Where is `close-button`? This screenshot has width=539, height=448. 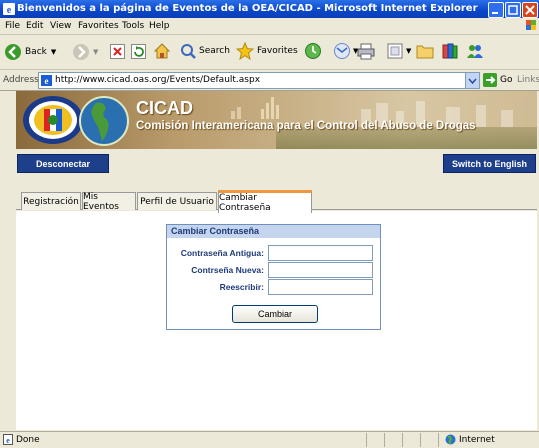 close-button is located at coordinates (530, 10).